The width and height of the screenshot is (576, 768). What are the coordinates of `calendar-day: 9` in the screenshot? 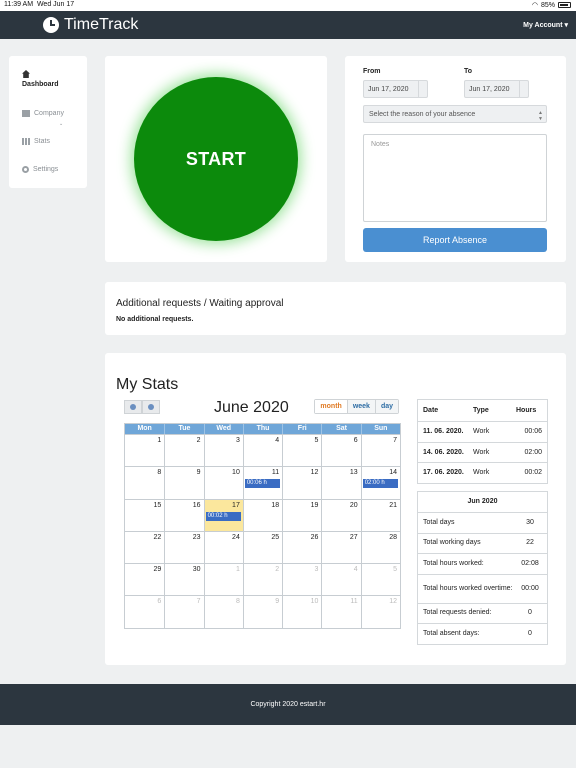 It's located at (184, 482).